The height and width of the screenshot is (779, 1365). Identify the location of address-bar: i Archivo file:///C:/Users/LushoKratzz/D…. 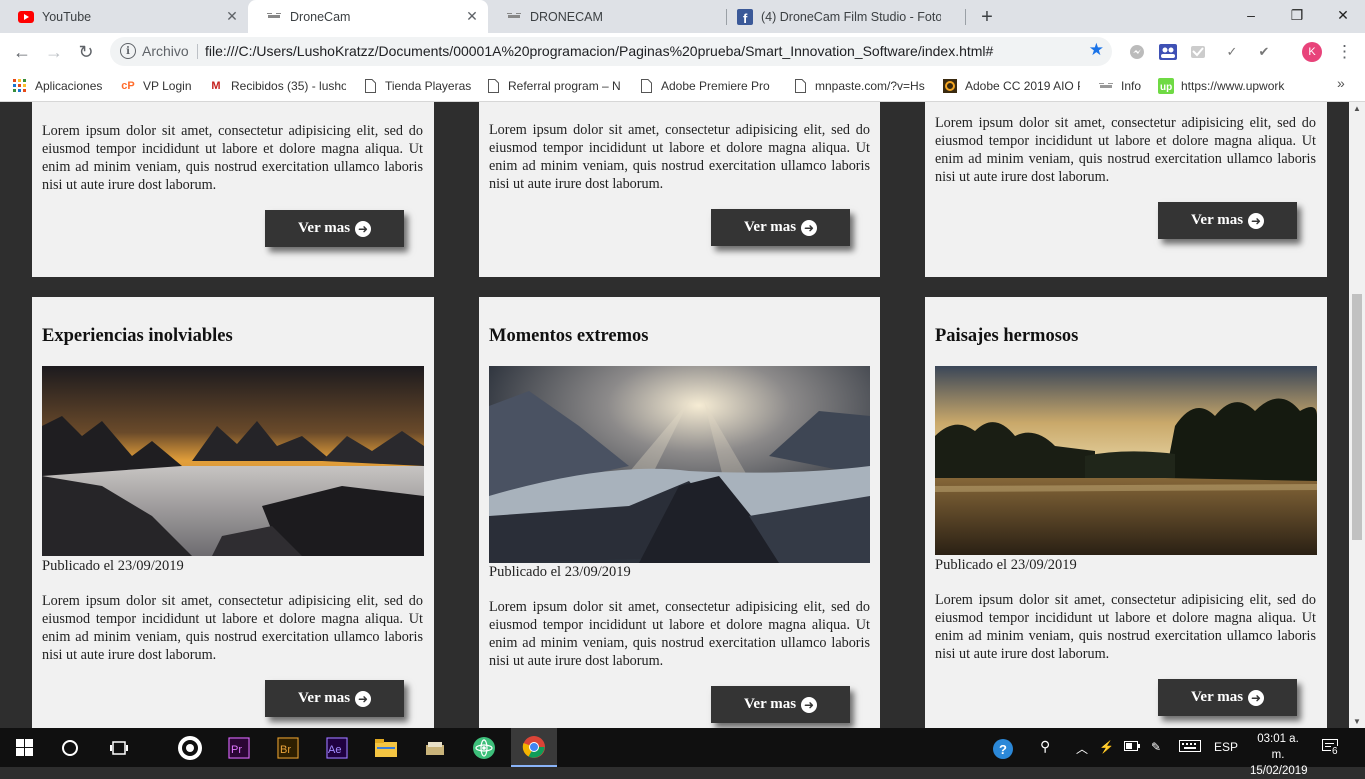
(611, 51).